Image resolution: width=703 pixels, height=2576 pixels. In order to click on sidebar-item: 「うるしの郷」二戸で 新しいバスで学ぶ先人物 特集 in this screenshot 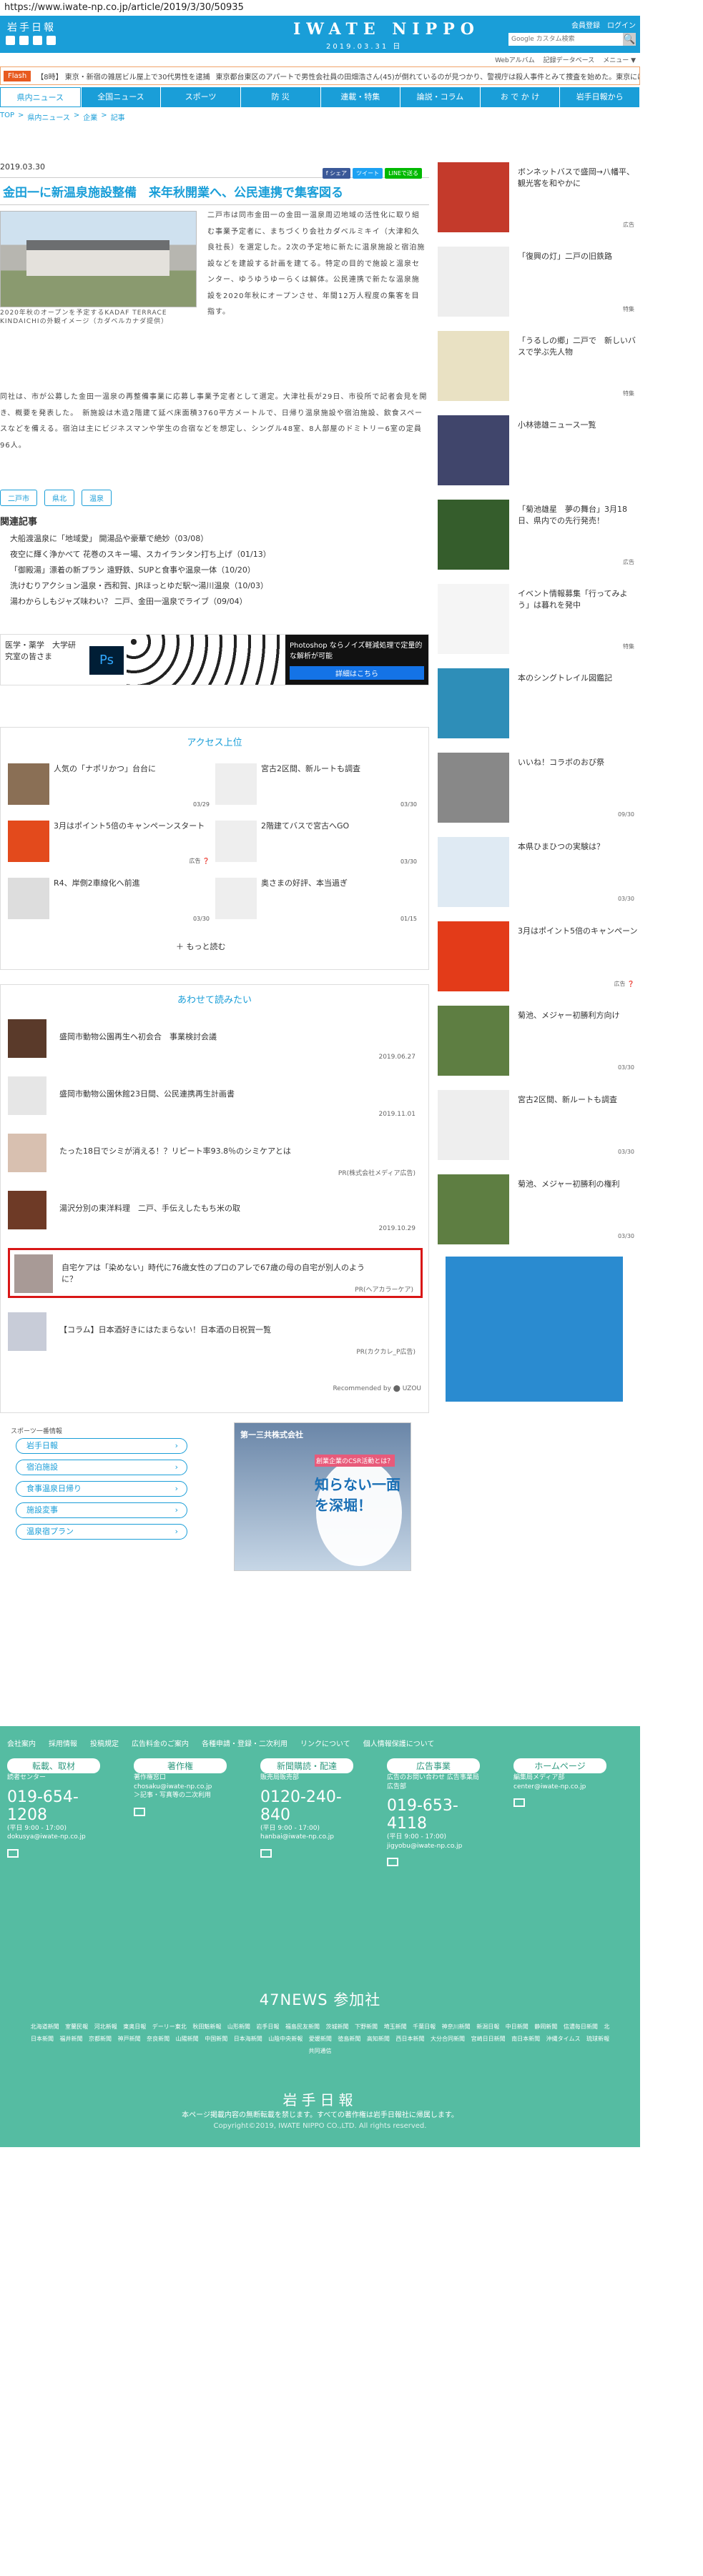, I will do `click(539, 371)`.